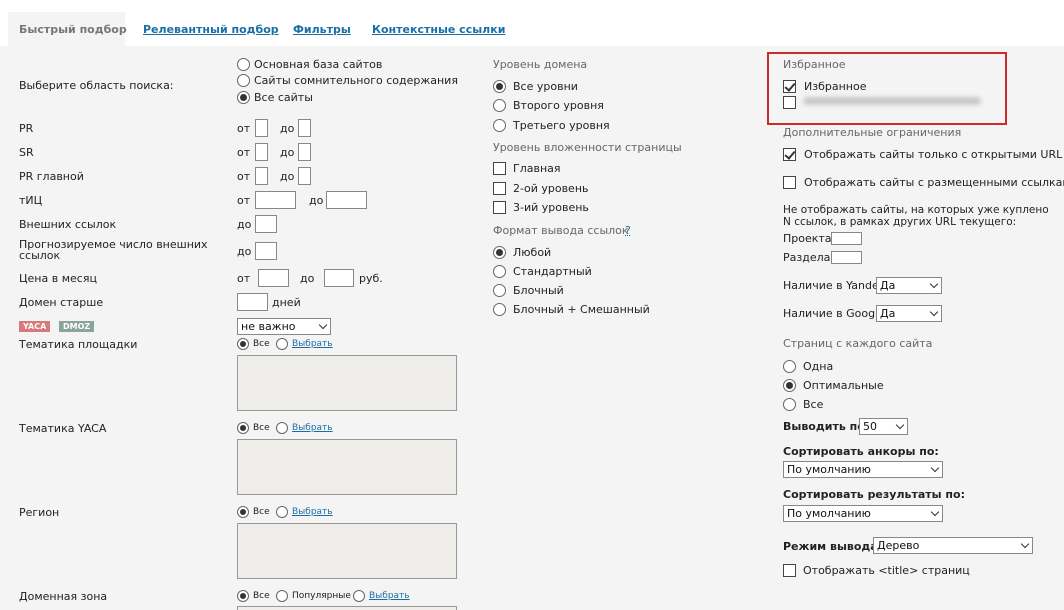 The width and height of the screenshot is (1064, 610). I want to click on sr-from-input, so click(261, 152).